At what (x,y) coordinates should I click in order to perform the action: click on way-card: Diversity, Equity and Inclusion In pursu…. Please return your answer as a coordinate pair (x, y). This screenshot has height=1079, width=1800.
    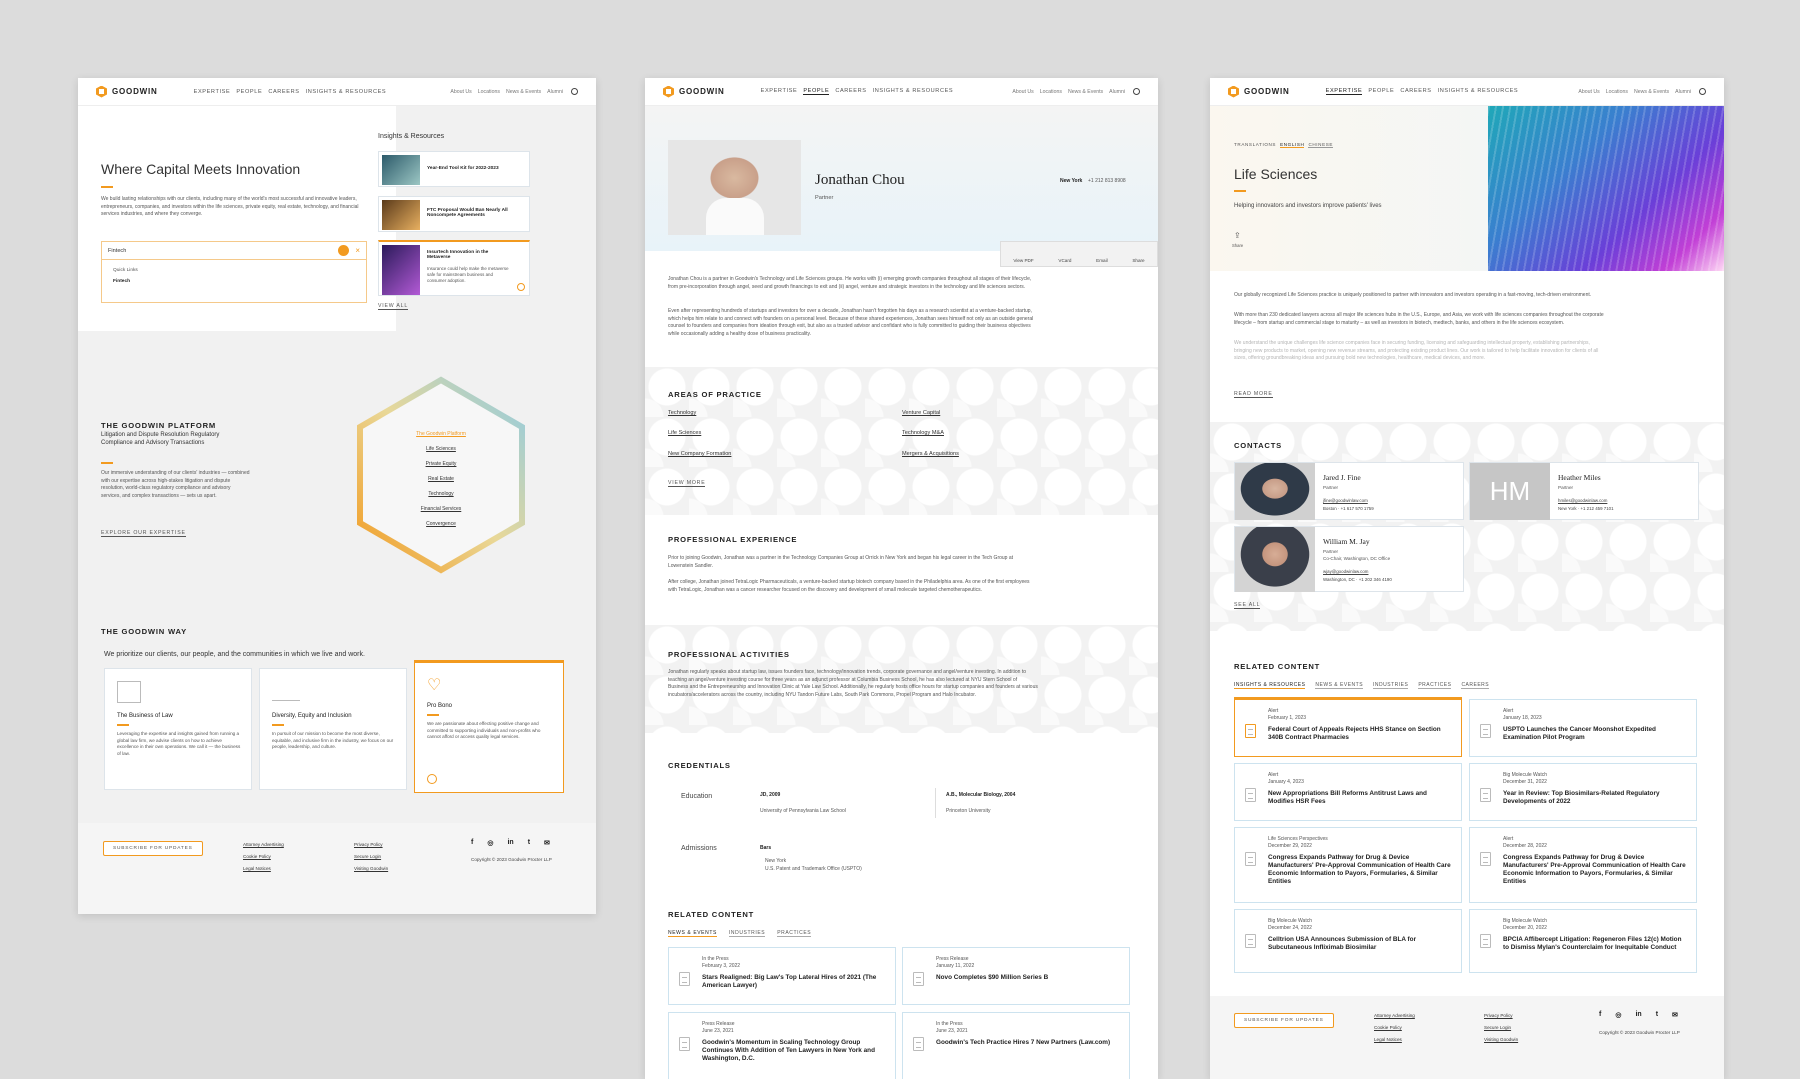
    Looking at the image, I should click on (333, 729).